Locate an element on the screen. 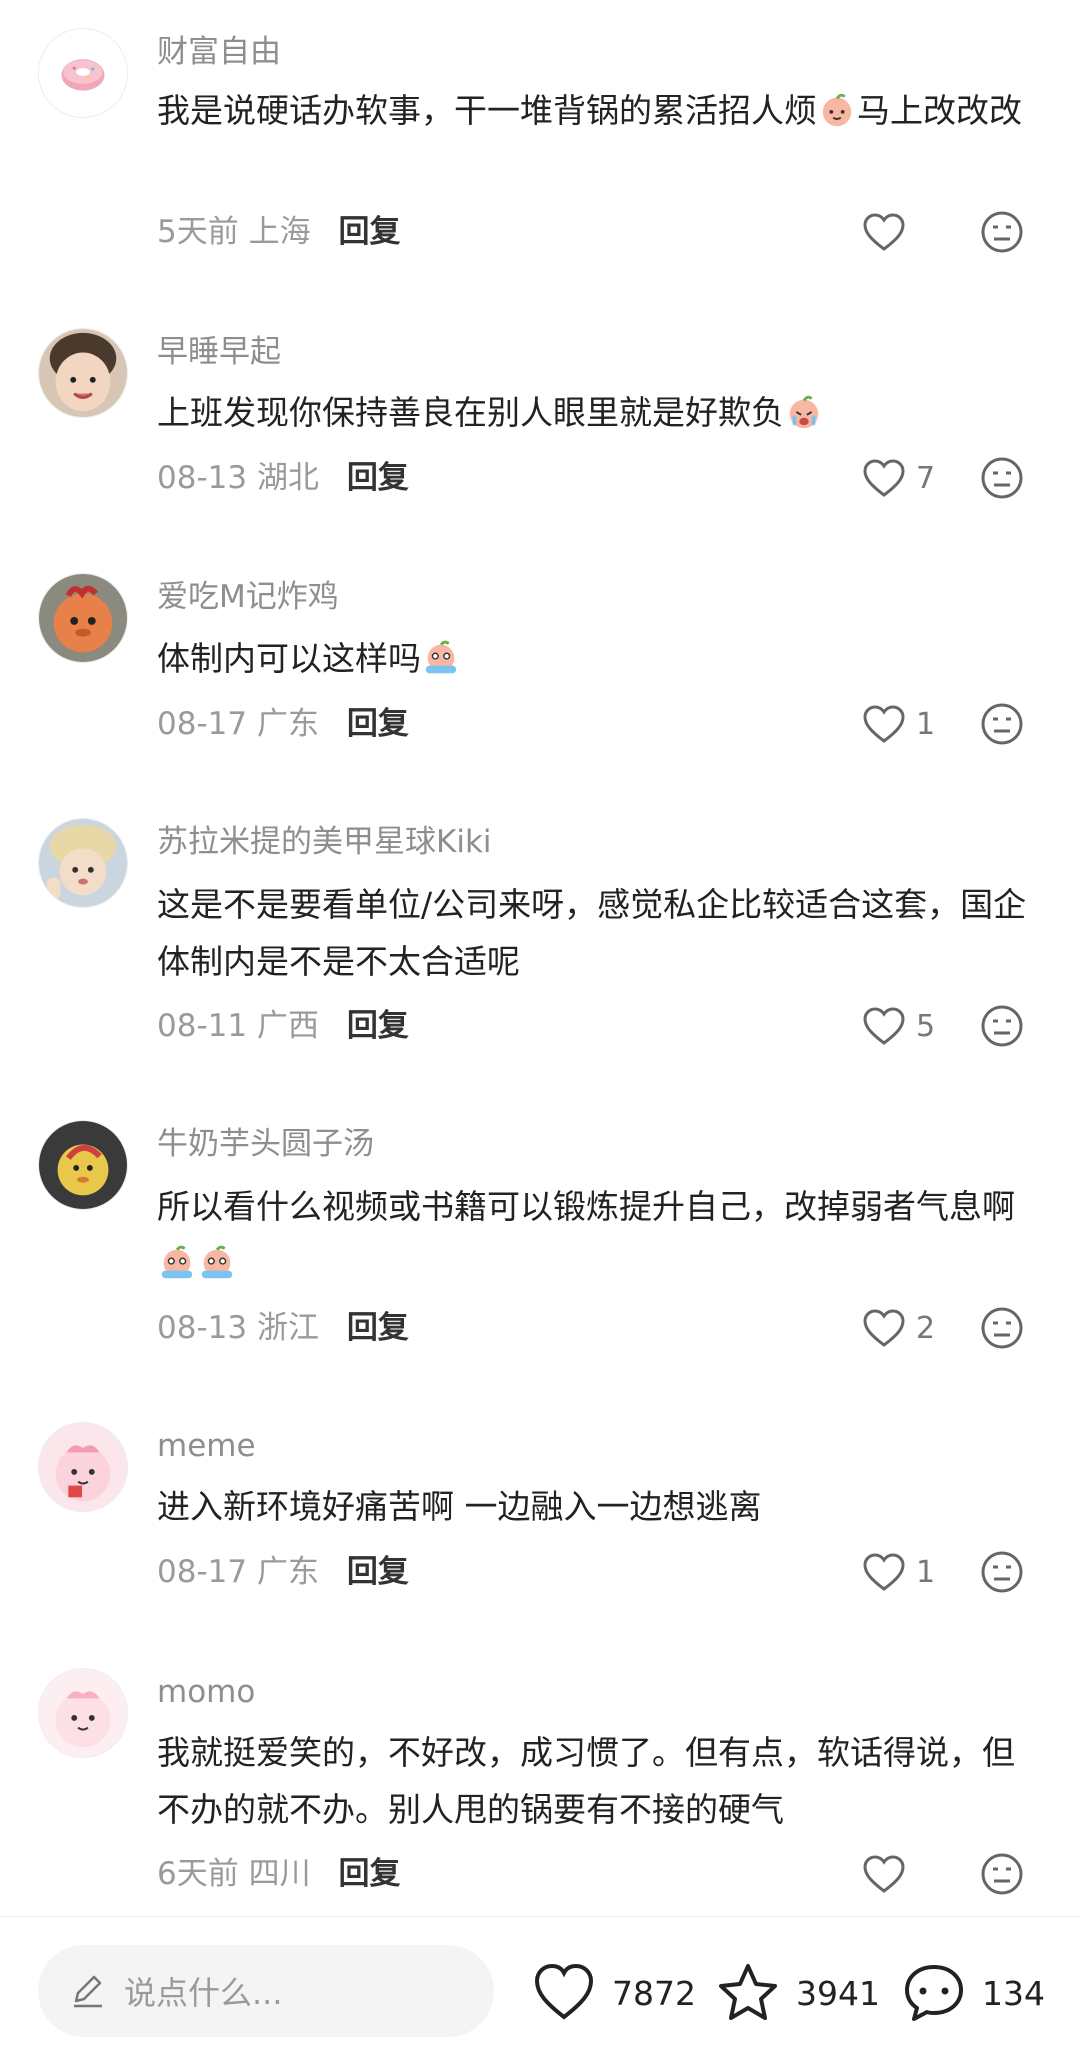 This screenshot has height=2061, width=1080. bottom-action-bar: 说点什么... 7872 3941 134 is located at coordinates (540, 1988).